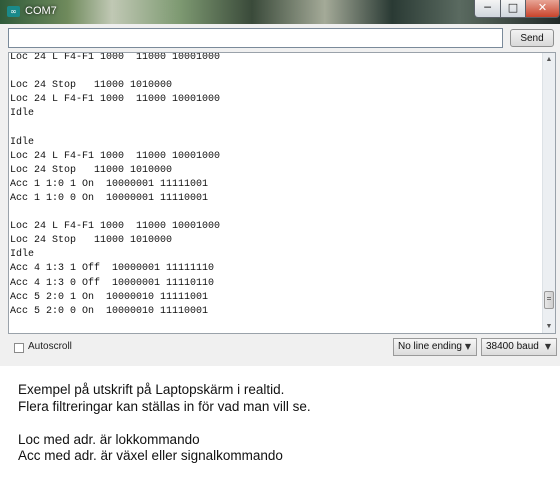 This screenshot has width=560, height=486. I want to click on minimize-button: ─, so click(487, 9).